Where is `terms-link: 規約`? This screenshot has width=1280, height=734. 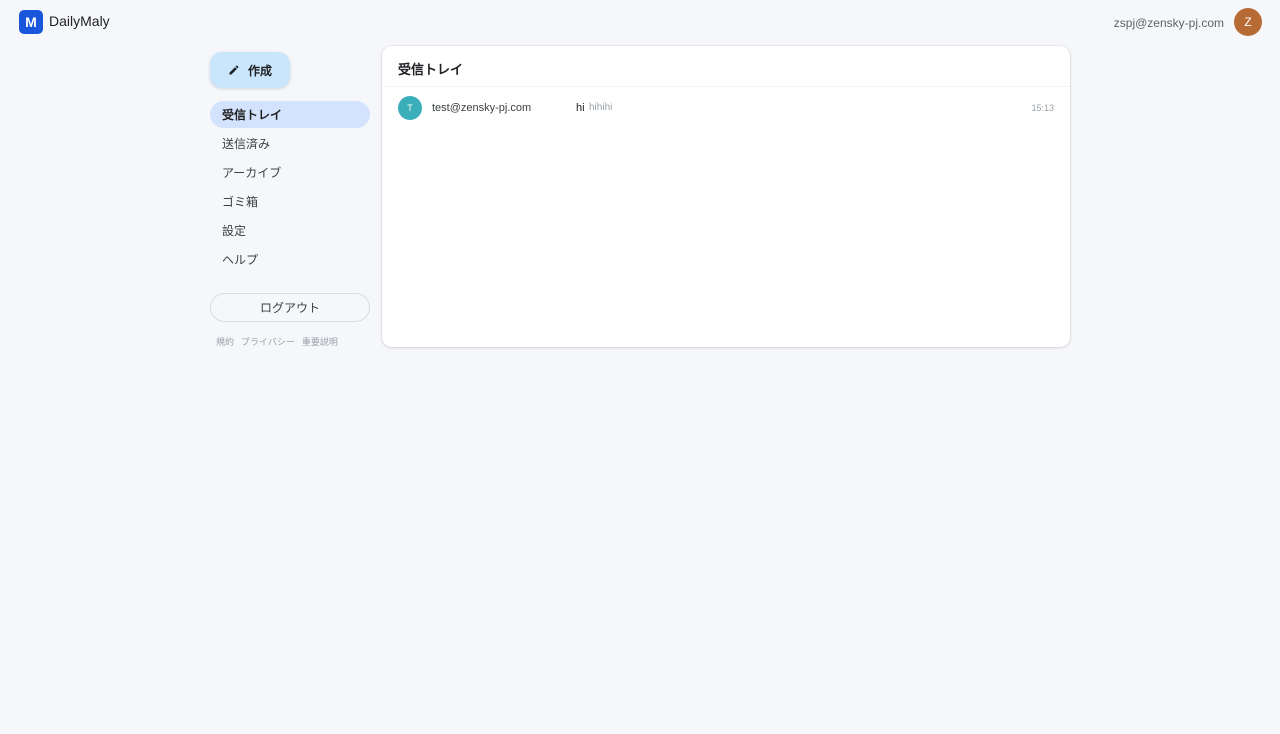 terms-link: 規約 is located at coordinates (225, 341).